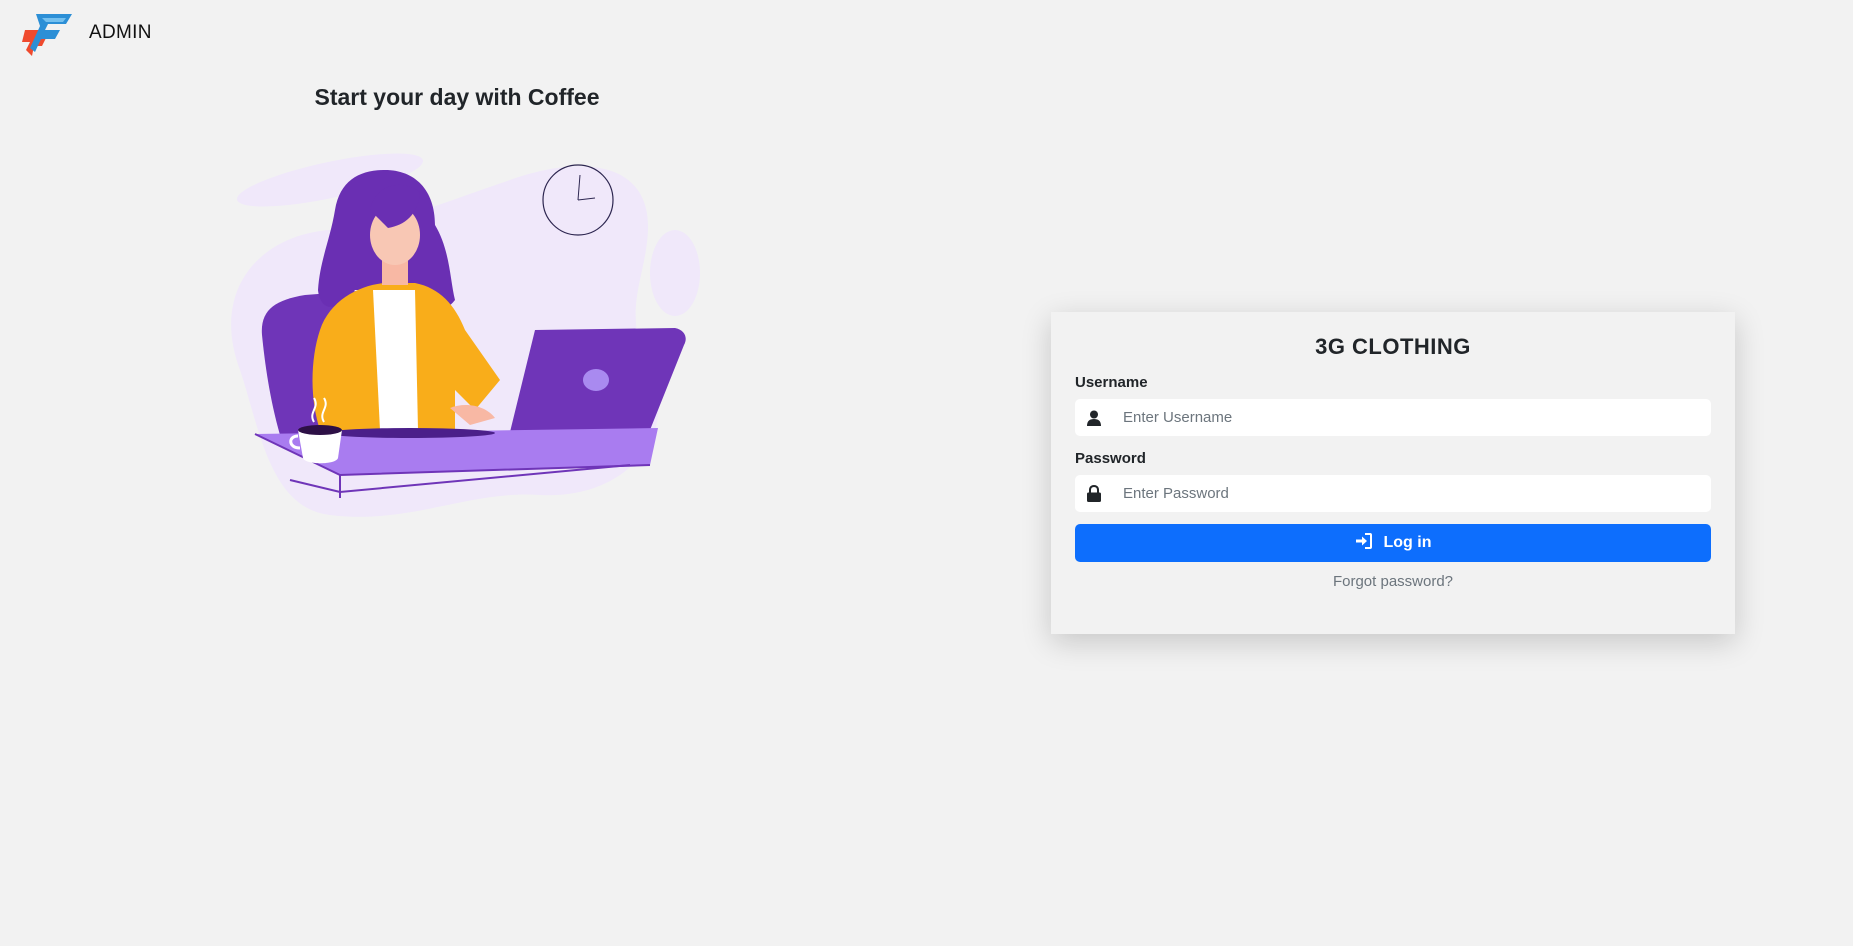 The width and height of the screenshot is (1853, 946). I want to click on username-label: Username, so click(1111, 382).